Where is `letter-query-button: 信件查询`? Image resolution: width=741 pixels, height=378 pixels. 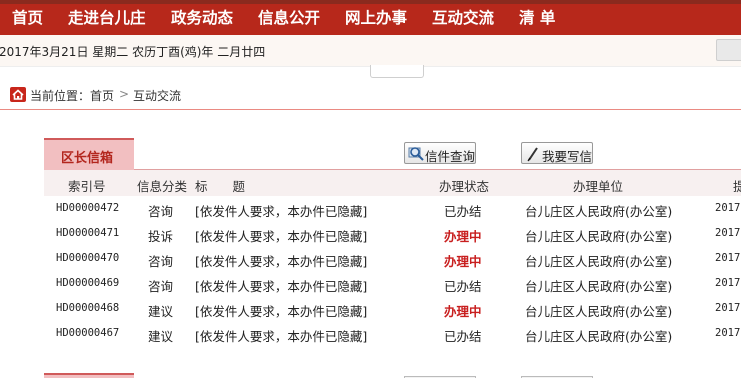
letter-query-button: 信件查询 is located at coordinates (440, 153).